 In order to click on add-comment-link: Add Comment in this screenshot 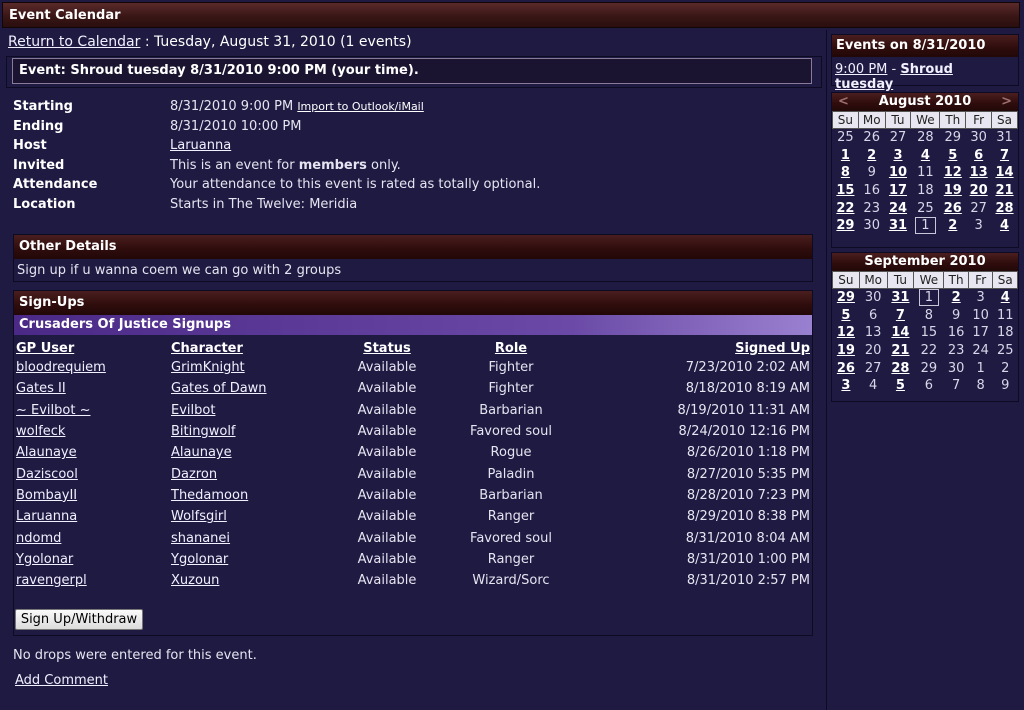, I will do `click(61, 680)`.